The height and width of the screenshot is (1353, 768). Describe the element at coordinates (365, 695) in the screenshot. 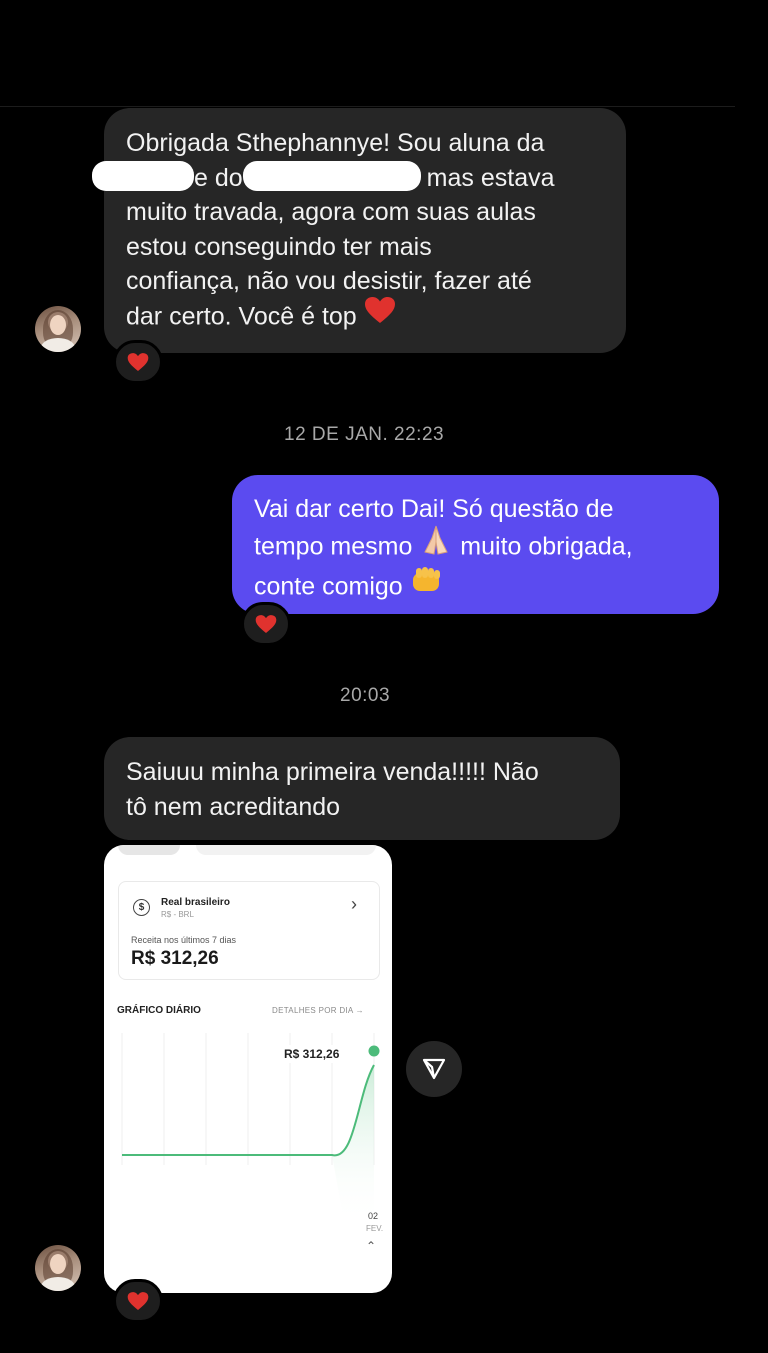

I see `timestamp: 20:03` at that location.